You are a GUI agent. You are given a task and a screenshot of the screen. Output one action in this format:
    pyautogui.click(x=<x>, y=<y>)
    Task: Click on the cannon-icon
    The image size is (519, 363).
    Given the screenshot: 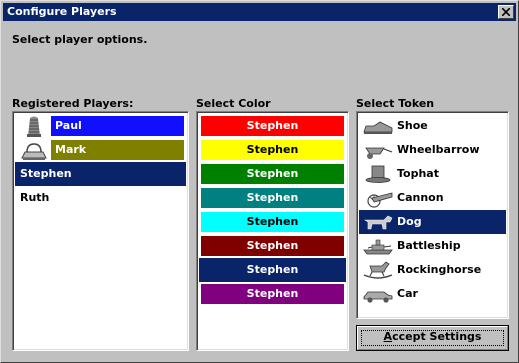 What is the action you would take?
    pyautogui.click(x=380, y=200)
    